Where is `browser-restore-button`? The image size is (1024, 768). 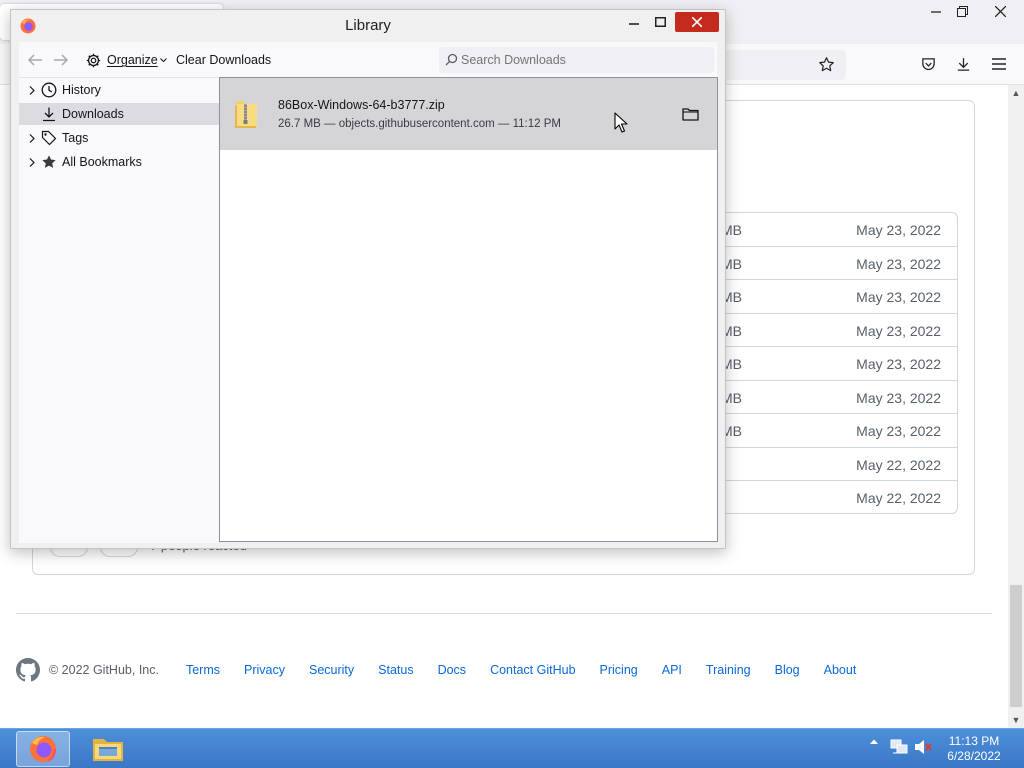 browser-restore-button is located at coordinates (962, 11).